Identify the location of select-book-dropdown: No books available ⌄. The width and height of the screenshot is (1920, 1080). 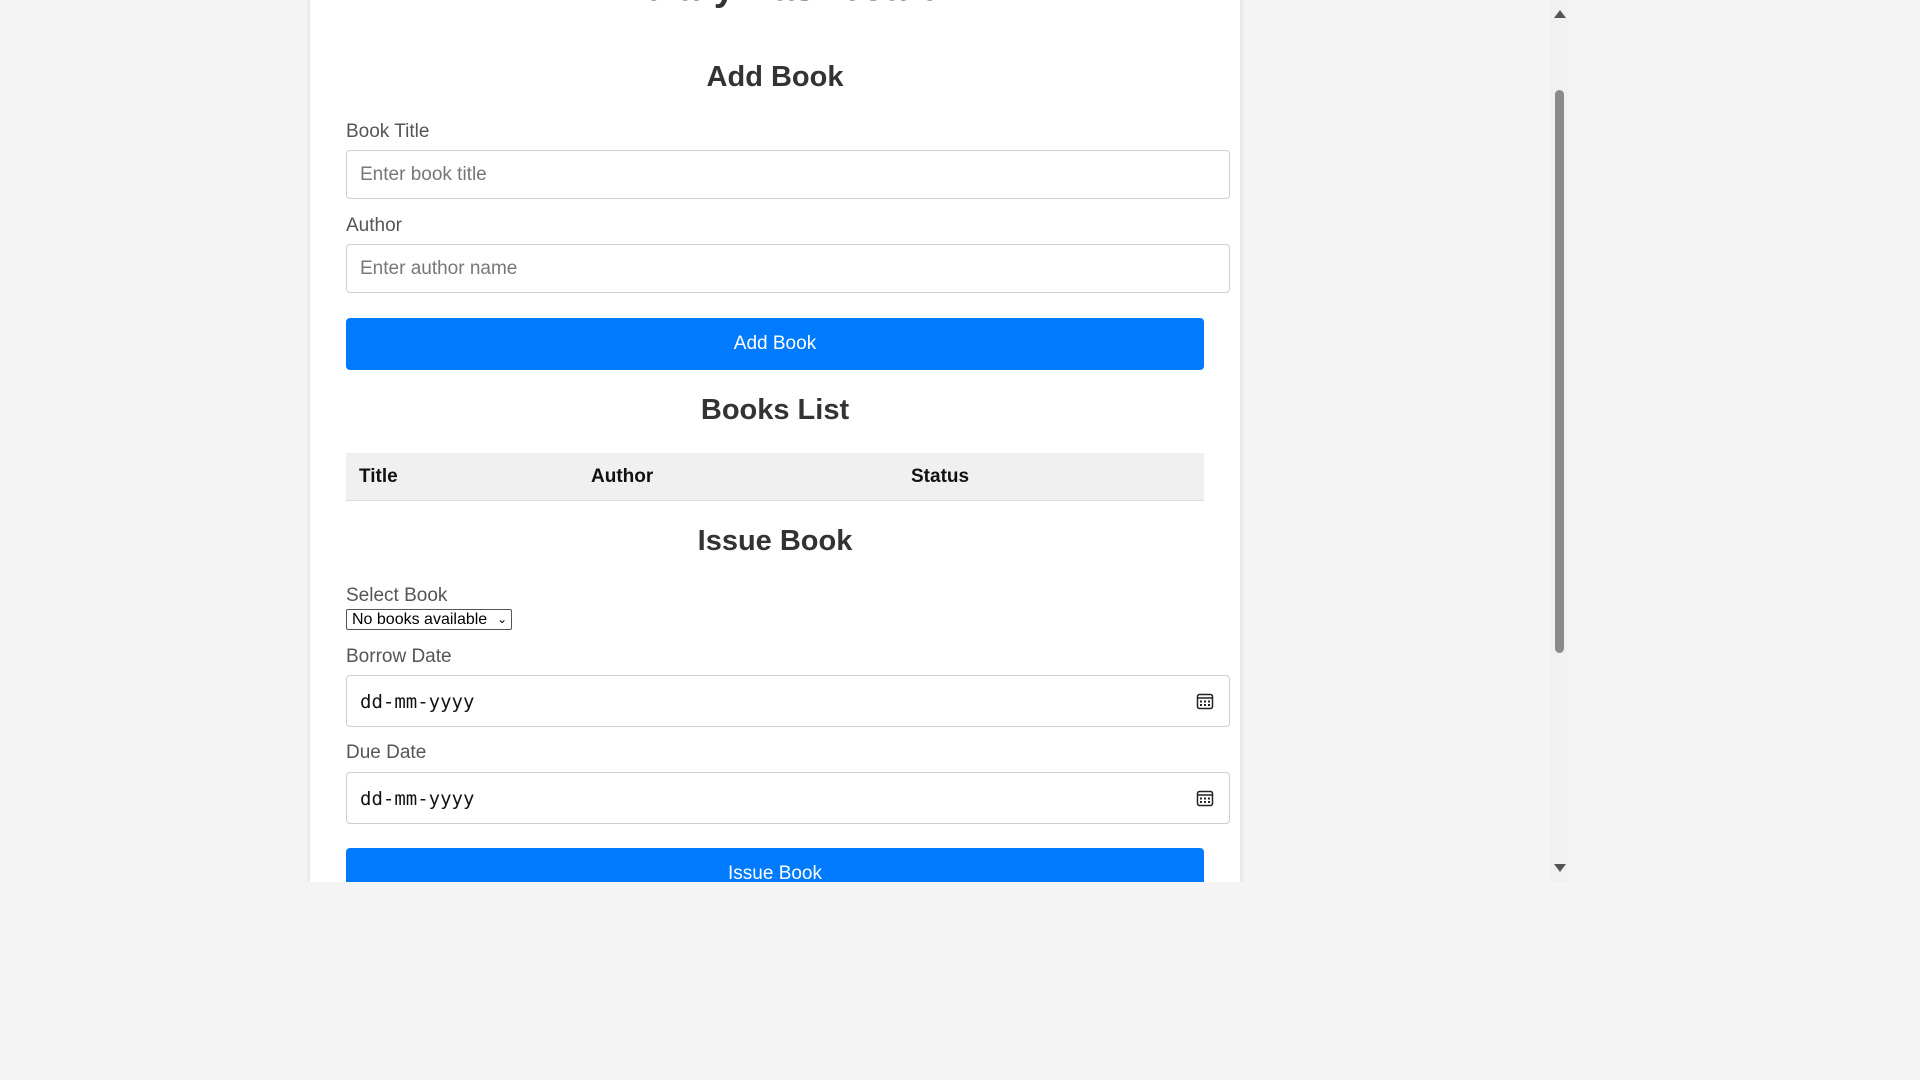
(429, 619).